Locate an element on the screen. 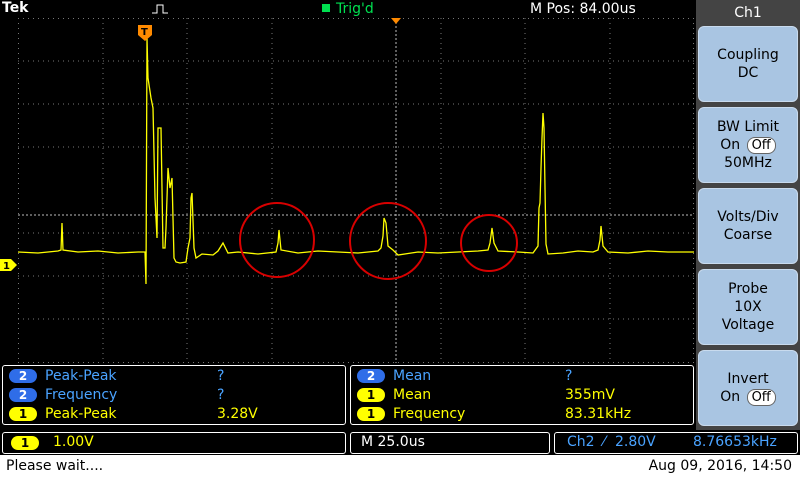 The image size is (800, 480). top-status-bar: Tek Trig'd M Pos: 84.00us is located at coordinates (347, 9).